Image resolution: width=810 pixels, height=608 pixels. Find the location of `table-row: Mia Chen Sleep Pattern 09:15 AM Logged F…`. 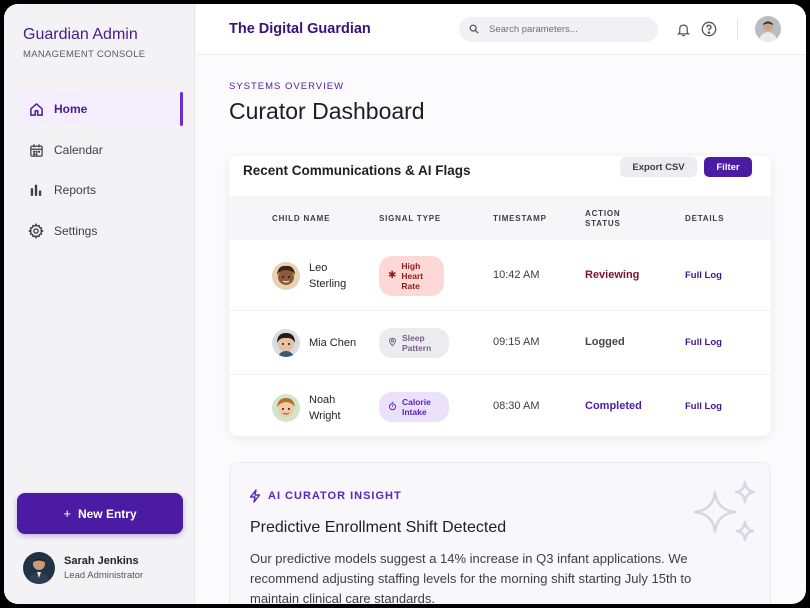

table-row: Mia Chen Sleep Pattern 09:15 AM Logged F… is located at coordinates (500, 343).